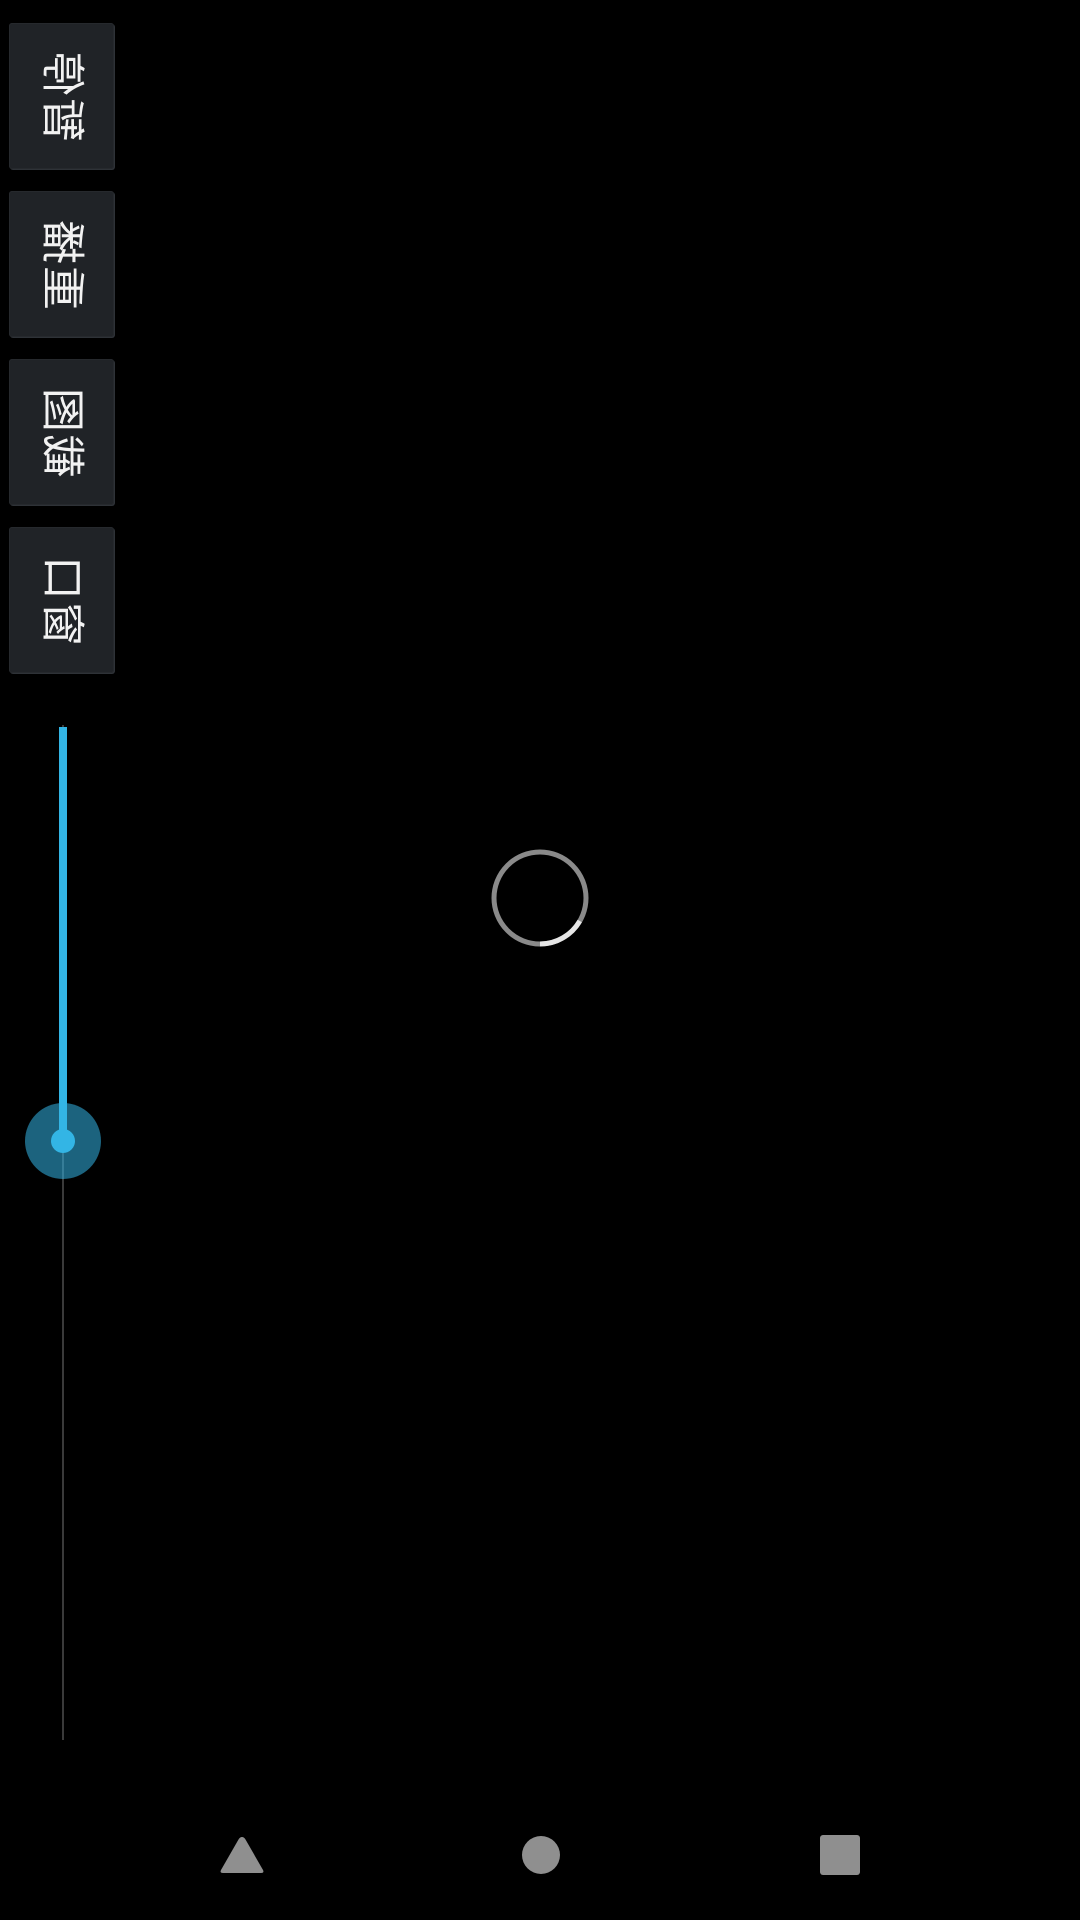 This screenshot has height=1920, width=1080. Describe the element at coordinates (63, 1141) in the screenshot. I see `slider-thumb` at that location.